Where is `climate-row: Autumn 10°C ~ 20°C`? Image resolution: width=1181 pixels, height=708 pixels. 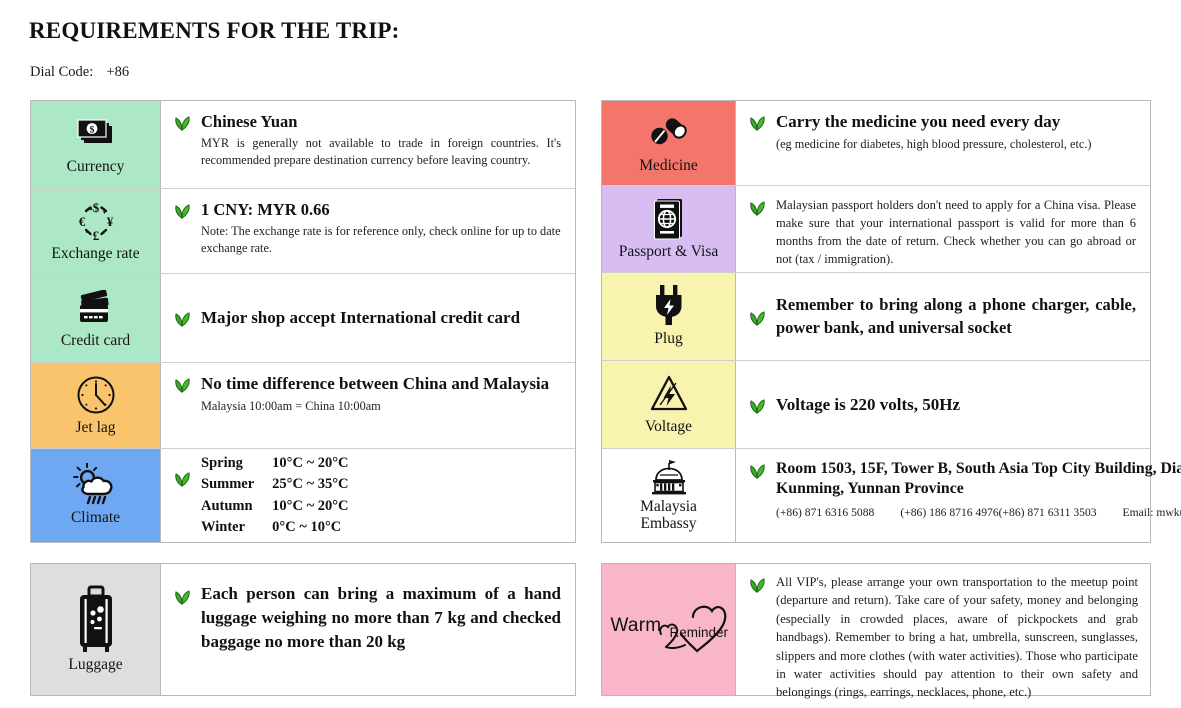 climate-row: Autumn 10°C ~ 20°C is located at coordinates (275, 506).